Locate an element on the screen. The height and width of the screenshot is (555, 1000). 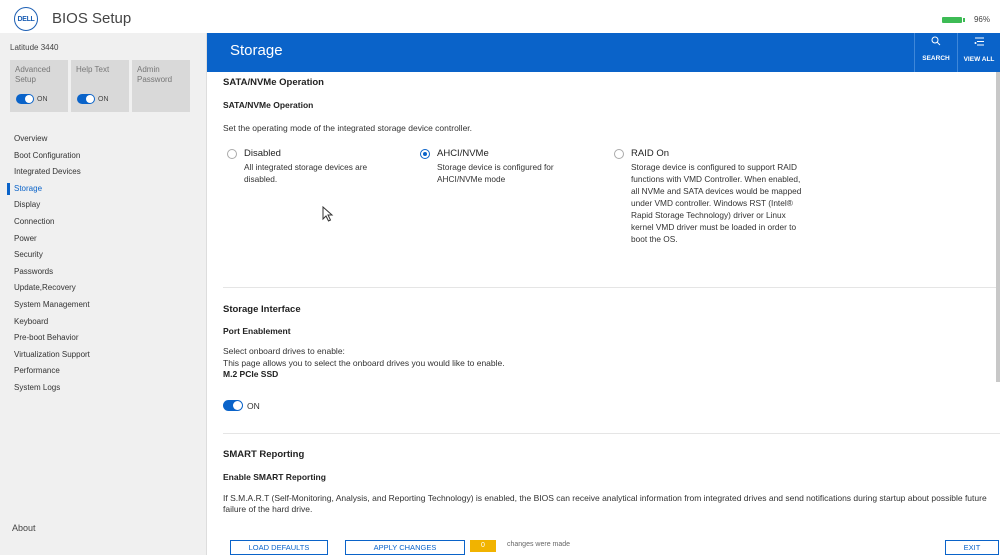
page-title: Storage is located at coordinates (256, 50).